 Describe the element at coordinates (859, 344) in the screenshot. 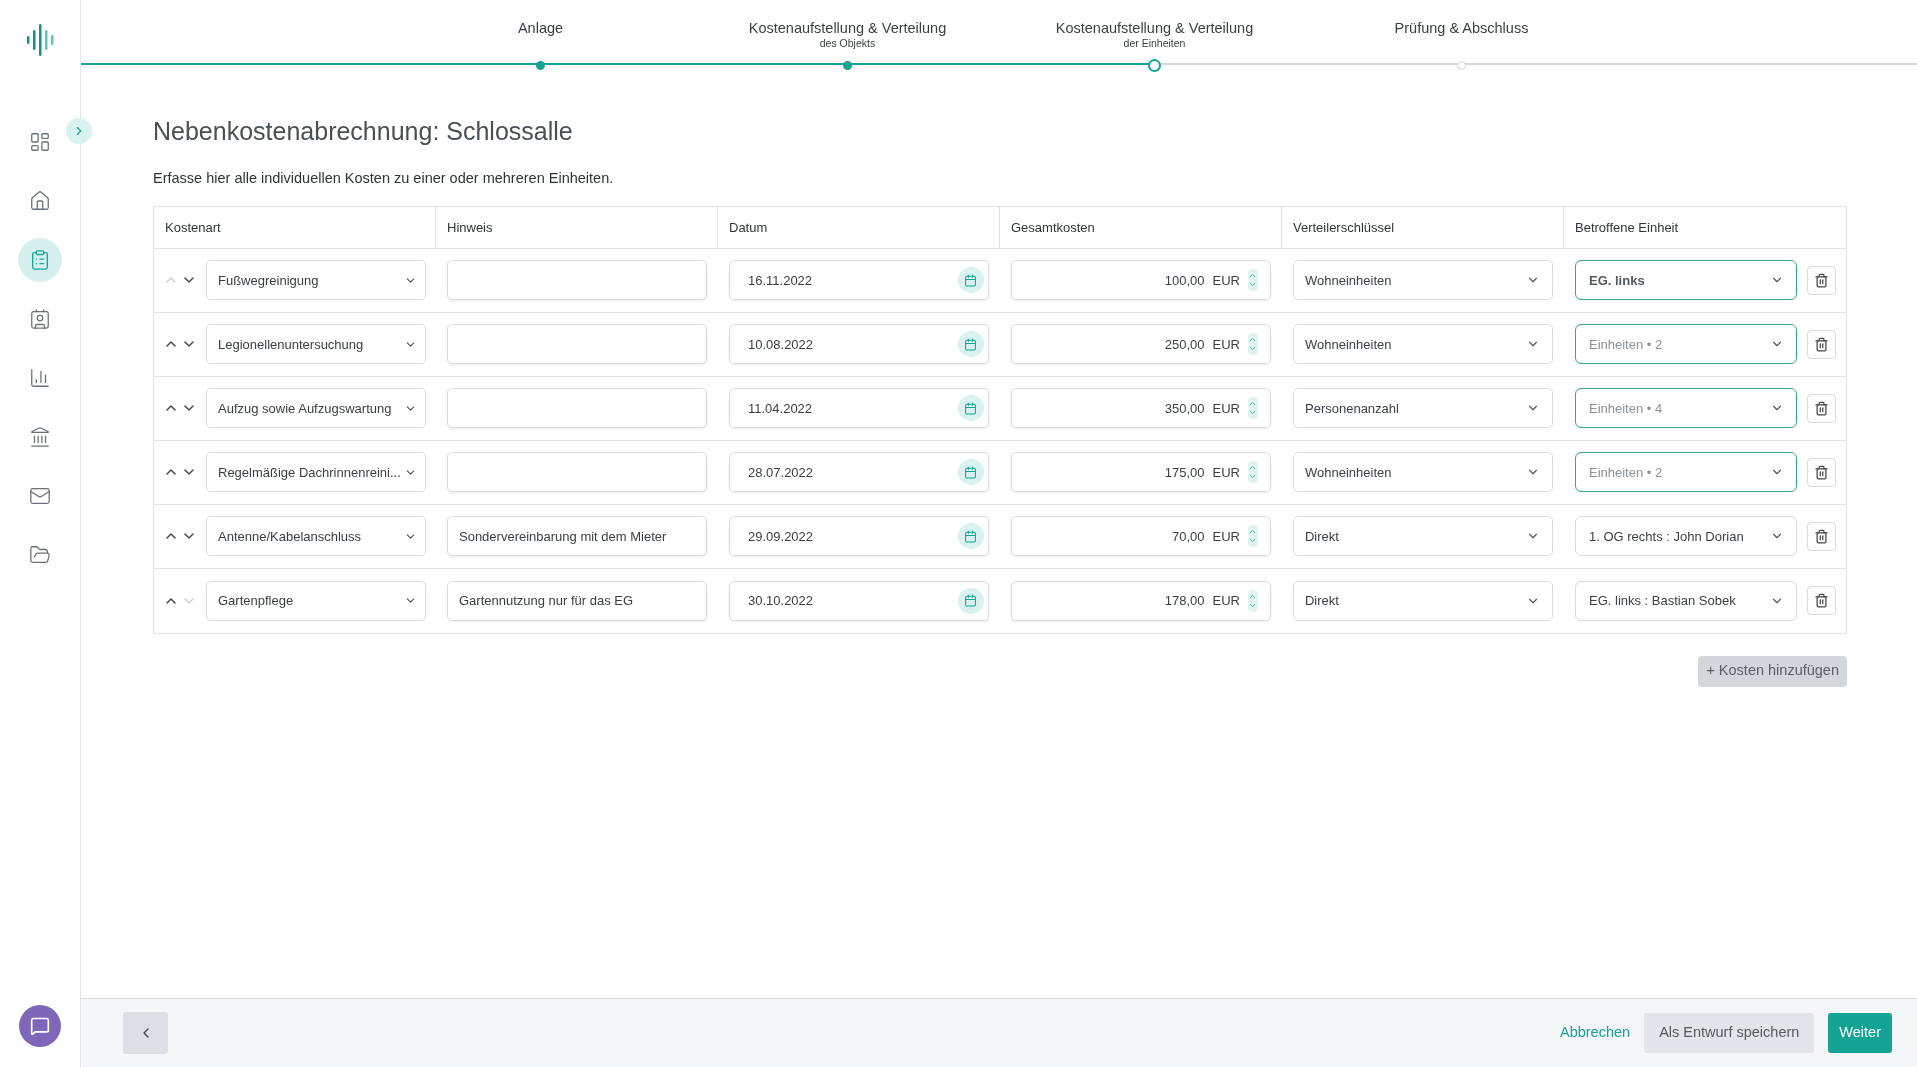

I see `date-field: 10.08.2022` at that location.